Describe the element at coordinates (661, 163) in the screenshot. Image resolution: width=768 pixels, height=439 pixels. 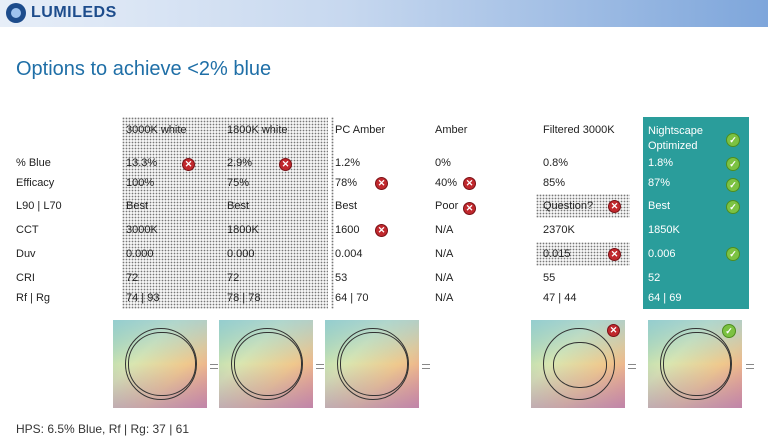
I see `cell-blue-nightscape: 1.8%` at that location.